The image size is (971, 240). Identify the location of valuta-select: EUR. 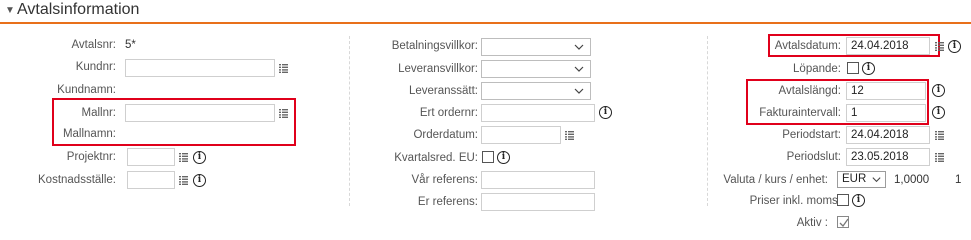
(861, 179).